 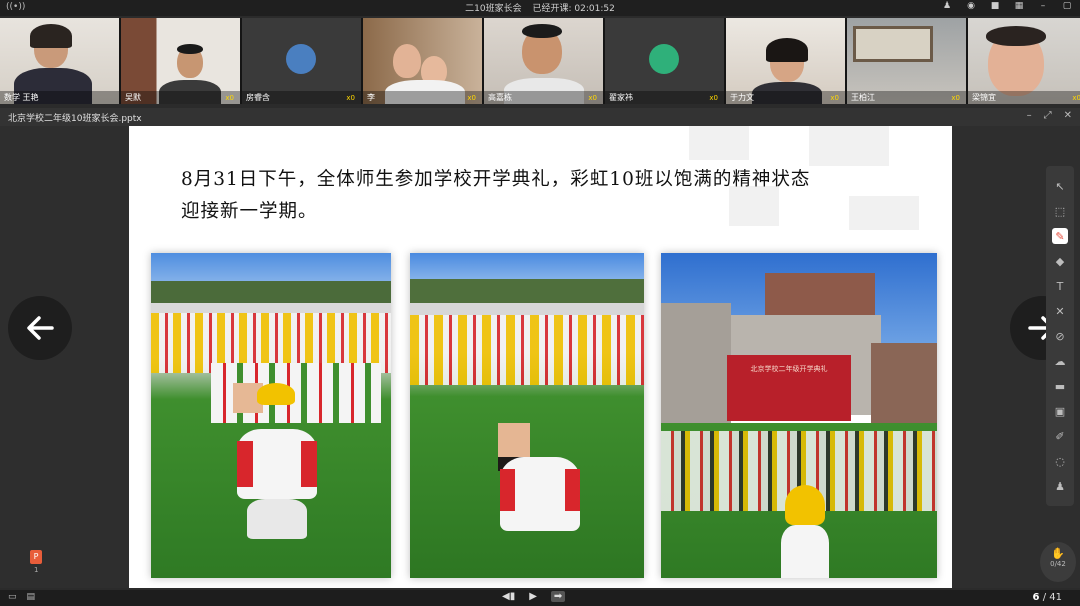 I want to click on camera-icon: ■, so click(x=995, y=6).